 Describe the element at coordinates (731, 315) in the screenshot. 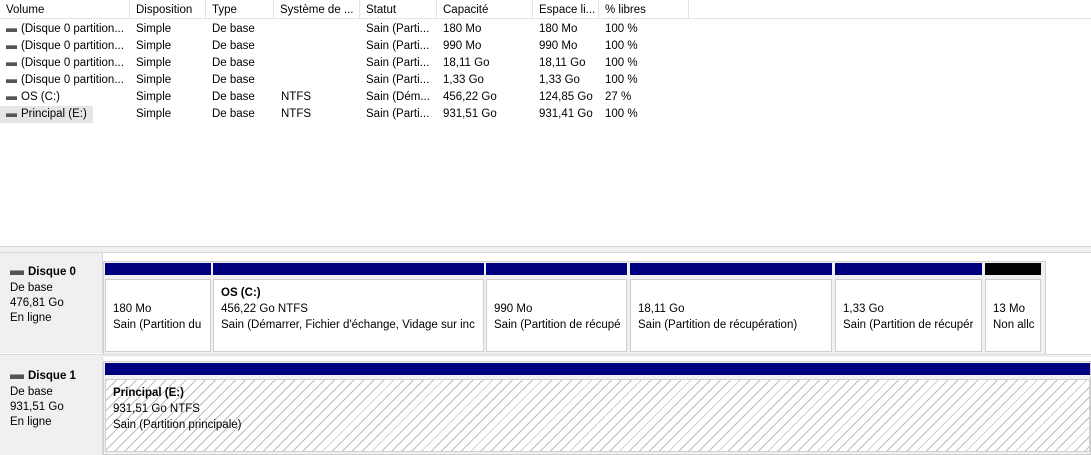

I see `partition-info: 18,11 Go Sain (Partition de récupération)` at that location.